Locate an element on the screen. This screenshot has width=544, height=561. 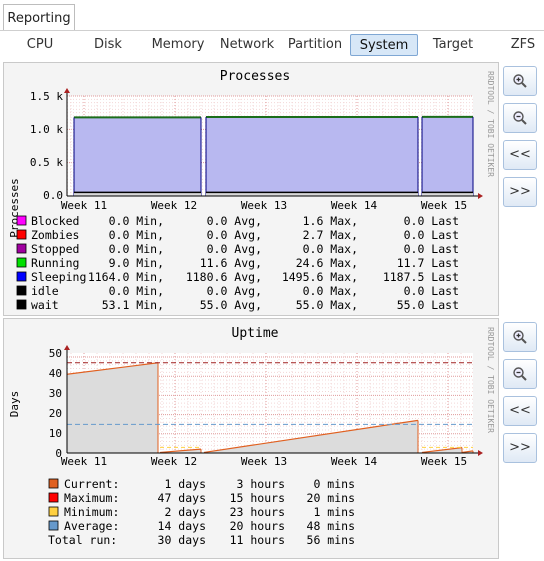
legend-text: 11 hours is located at coordinates (257, 540).